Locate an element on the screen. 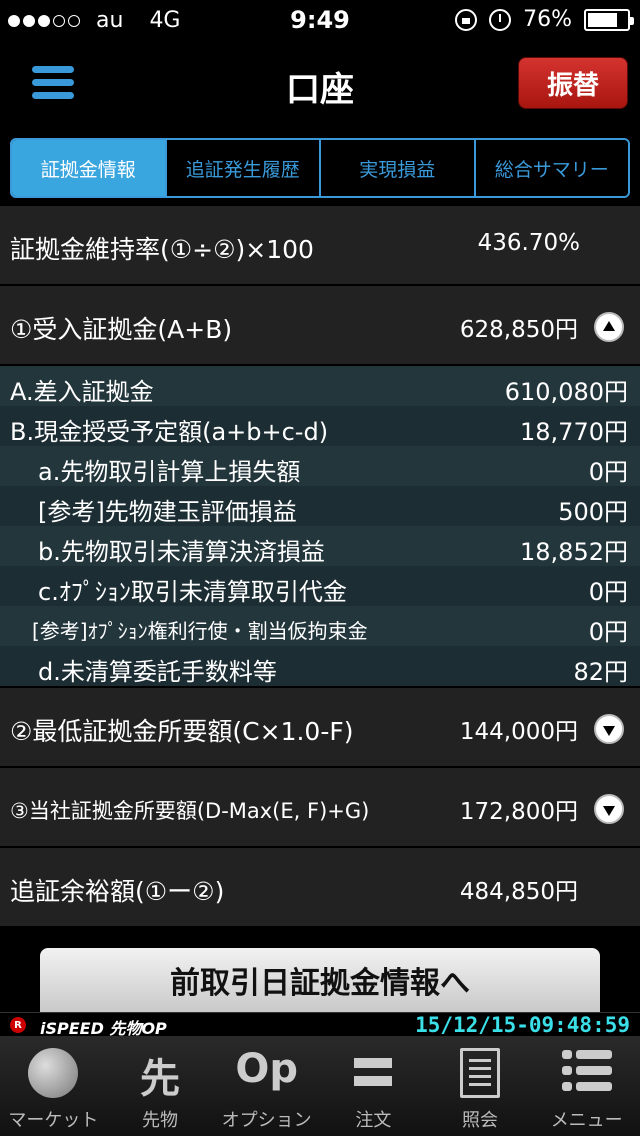 This screenshot has width=640, height=1136. detail-row-c-sub: c.ｵﾌﾟｼｮﾝ取引未清算取引代金 0円 is located at coordinates (320, 586).